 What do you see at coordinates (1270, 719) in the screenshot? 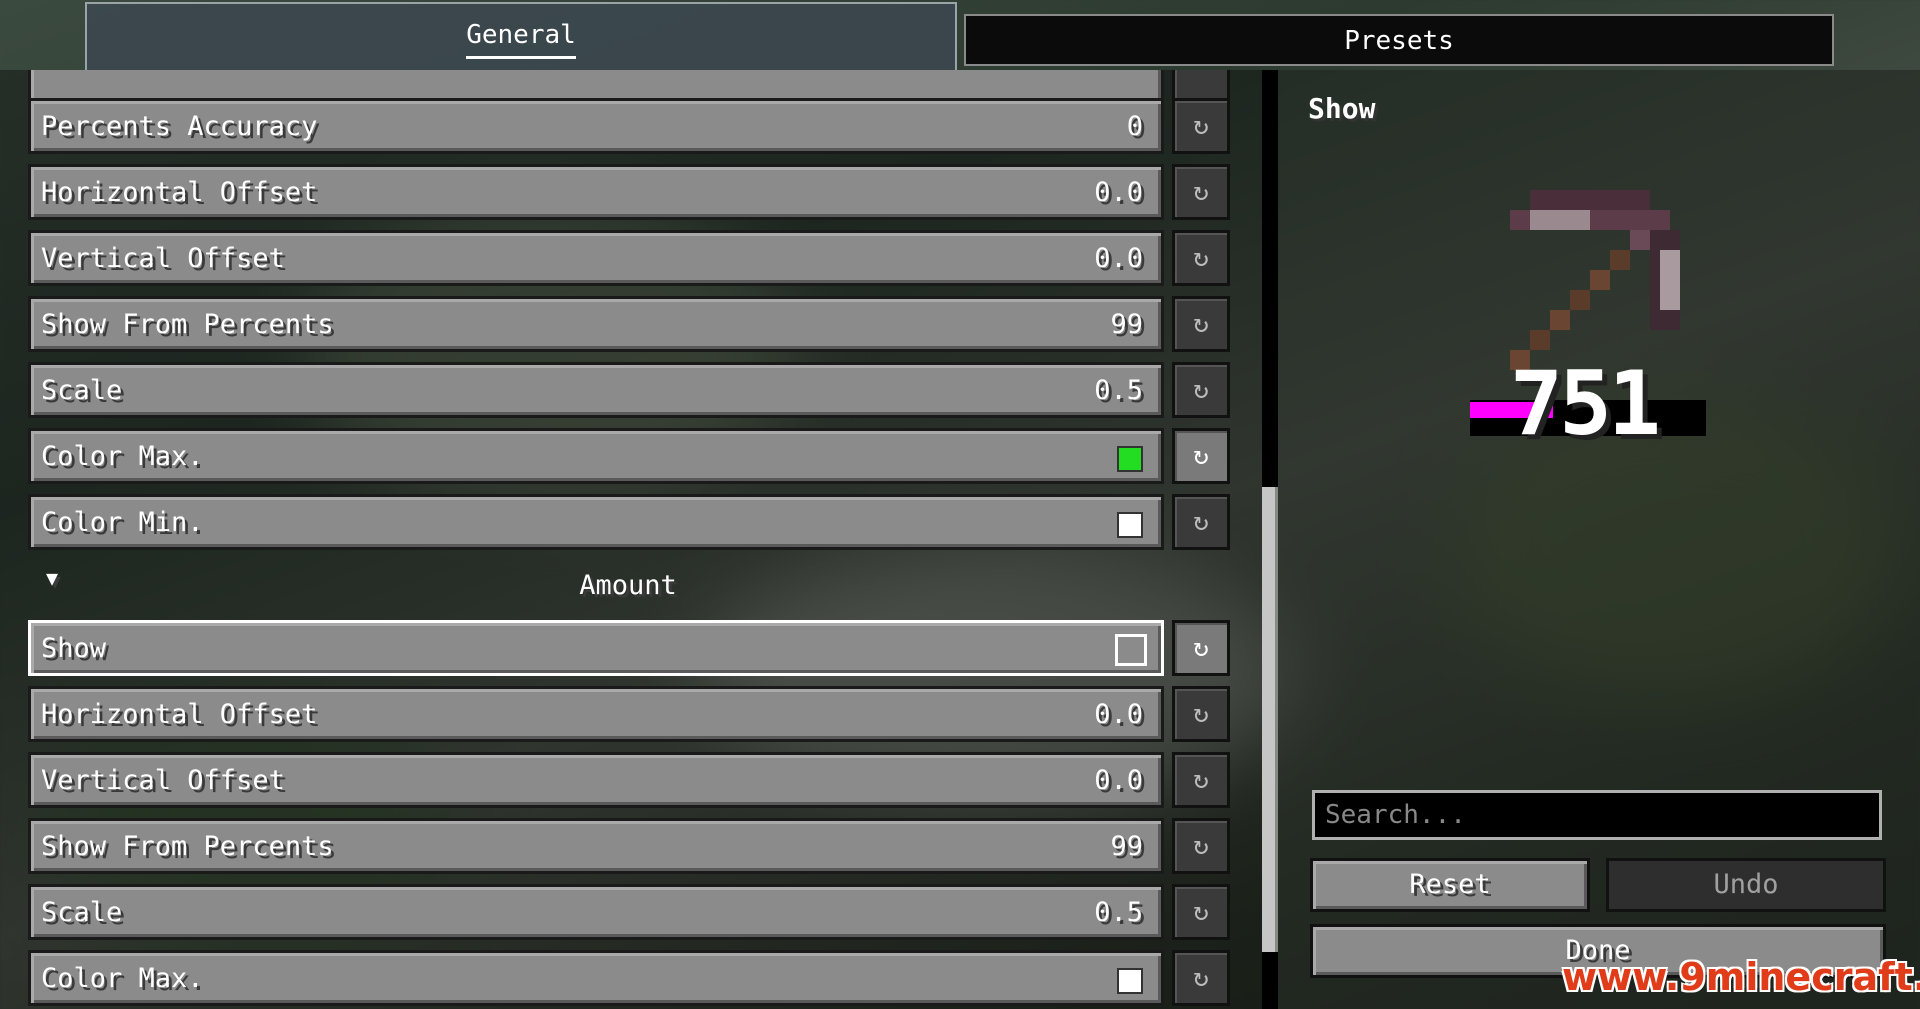
I see `scrollbar-thumb` at bounding box center [1270, 719].